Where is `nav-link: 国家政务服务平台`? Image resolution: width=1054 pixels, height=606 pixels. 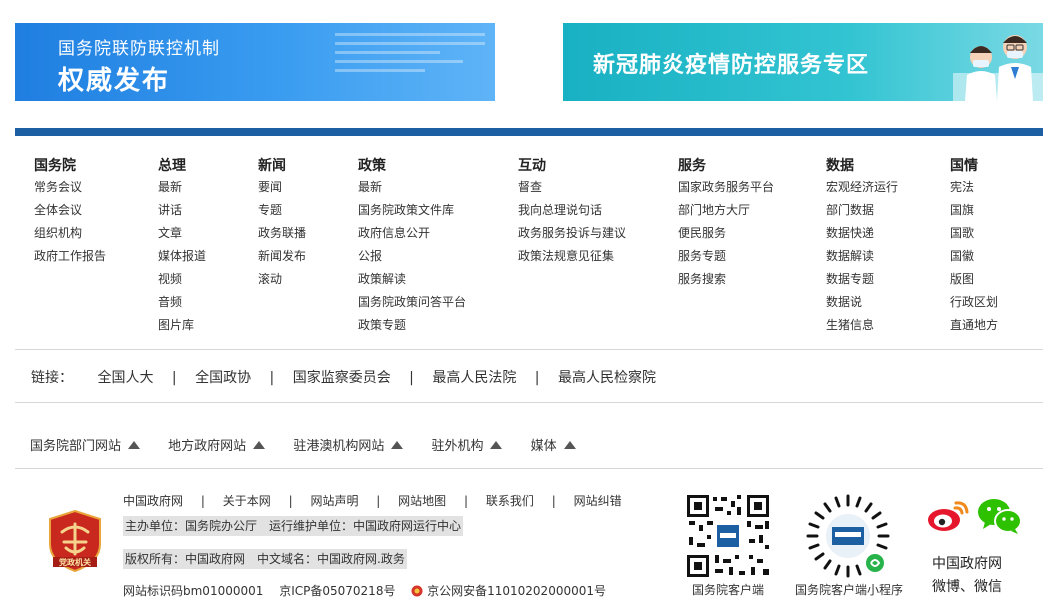 nav-link: 国家政务服务平台 is located at coordinates (726, 189).